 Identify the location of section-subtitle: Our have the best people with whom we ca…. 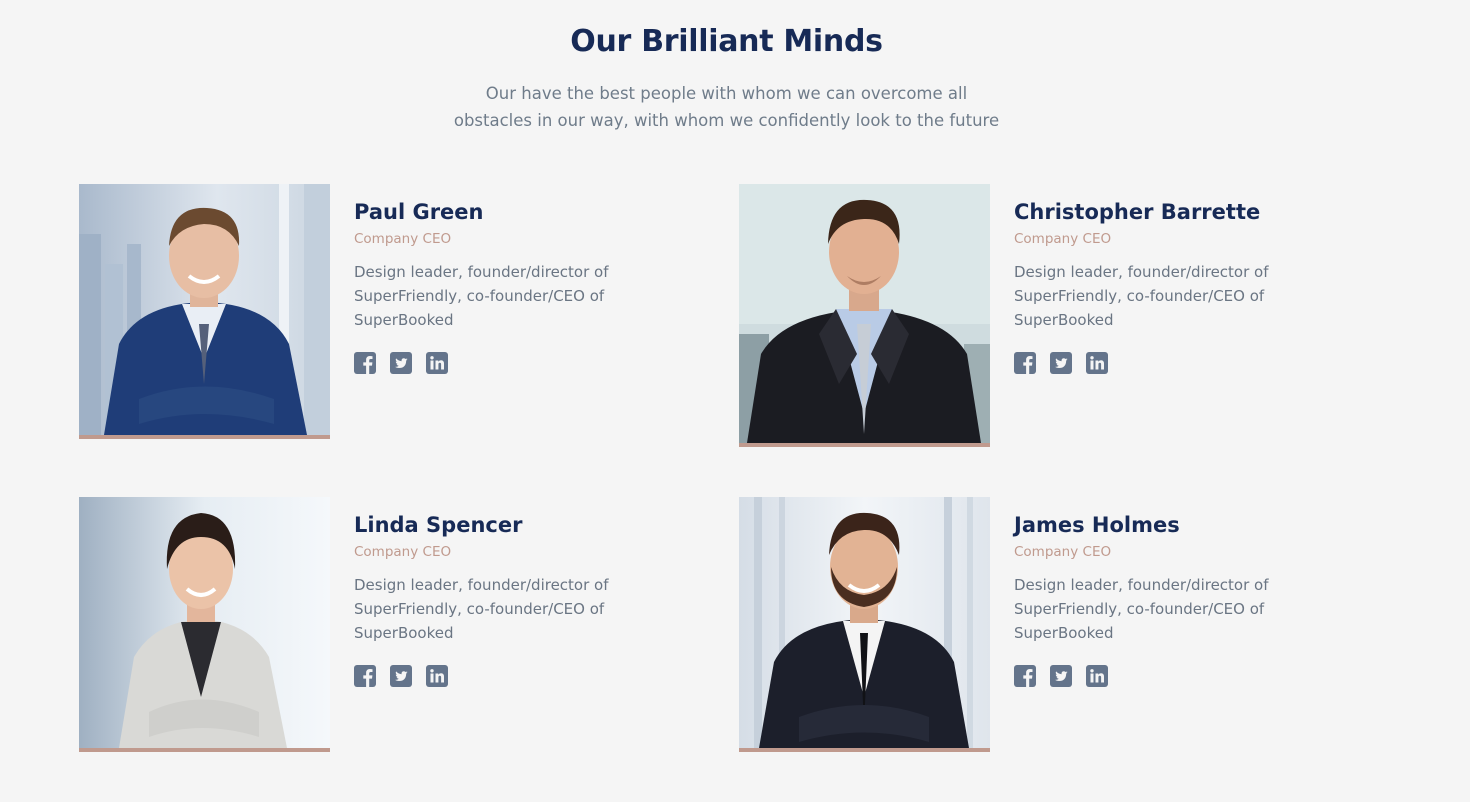
(726, 107).